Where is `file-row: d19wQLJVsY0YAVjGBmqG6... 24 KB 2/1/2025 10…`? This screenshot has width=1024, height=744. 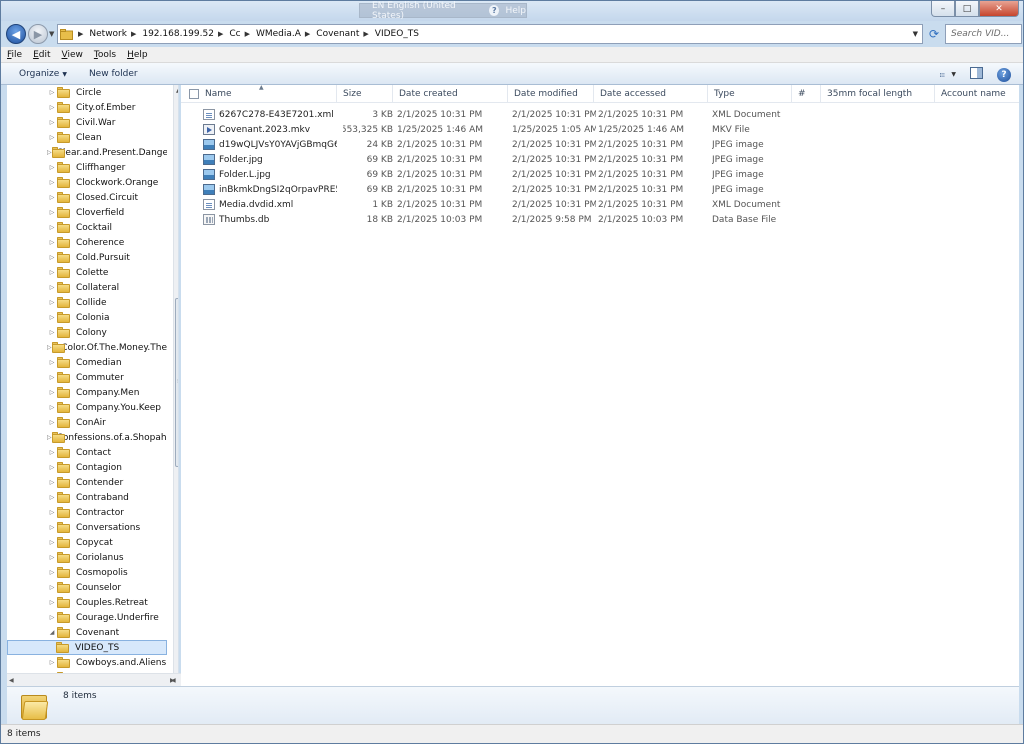 file-row: d19wQLJVsY0YAVjGBmqG6... 24 KB 2/1/2025 10… is located at coordinates (611, 144).